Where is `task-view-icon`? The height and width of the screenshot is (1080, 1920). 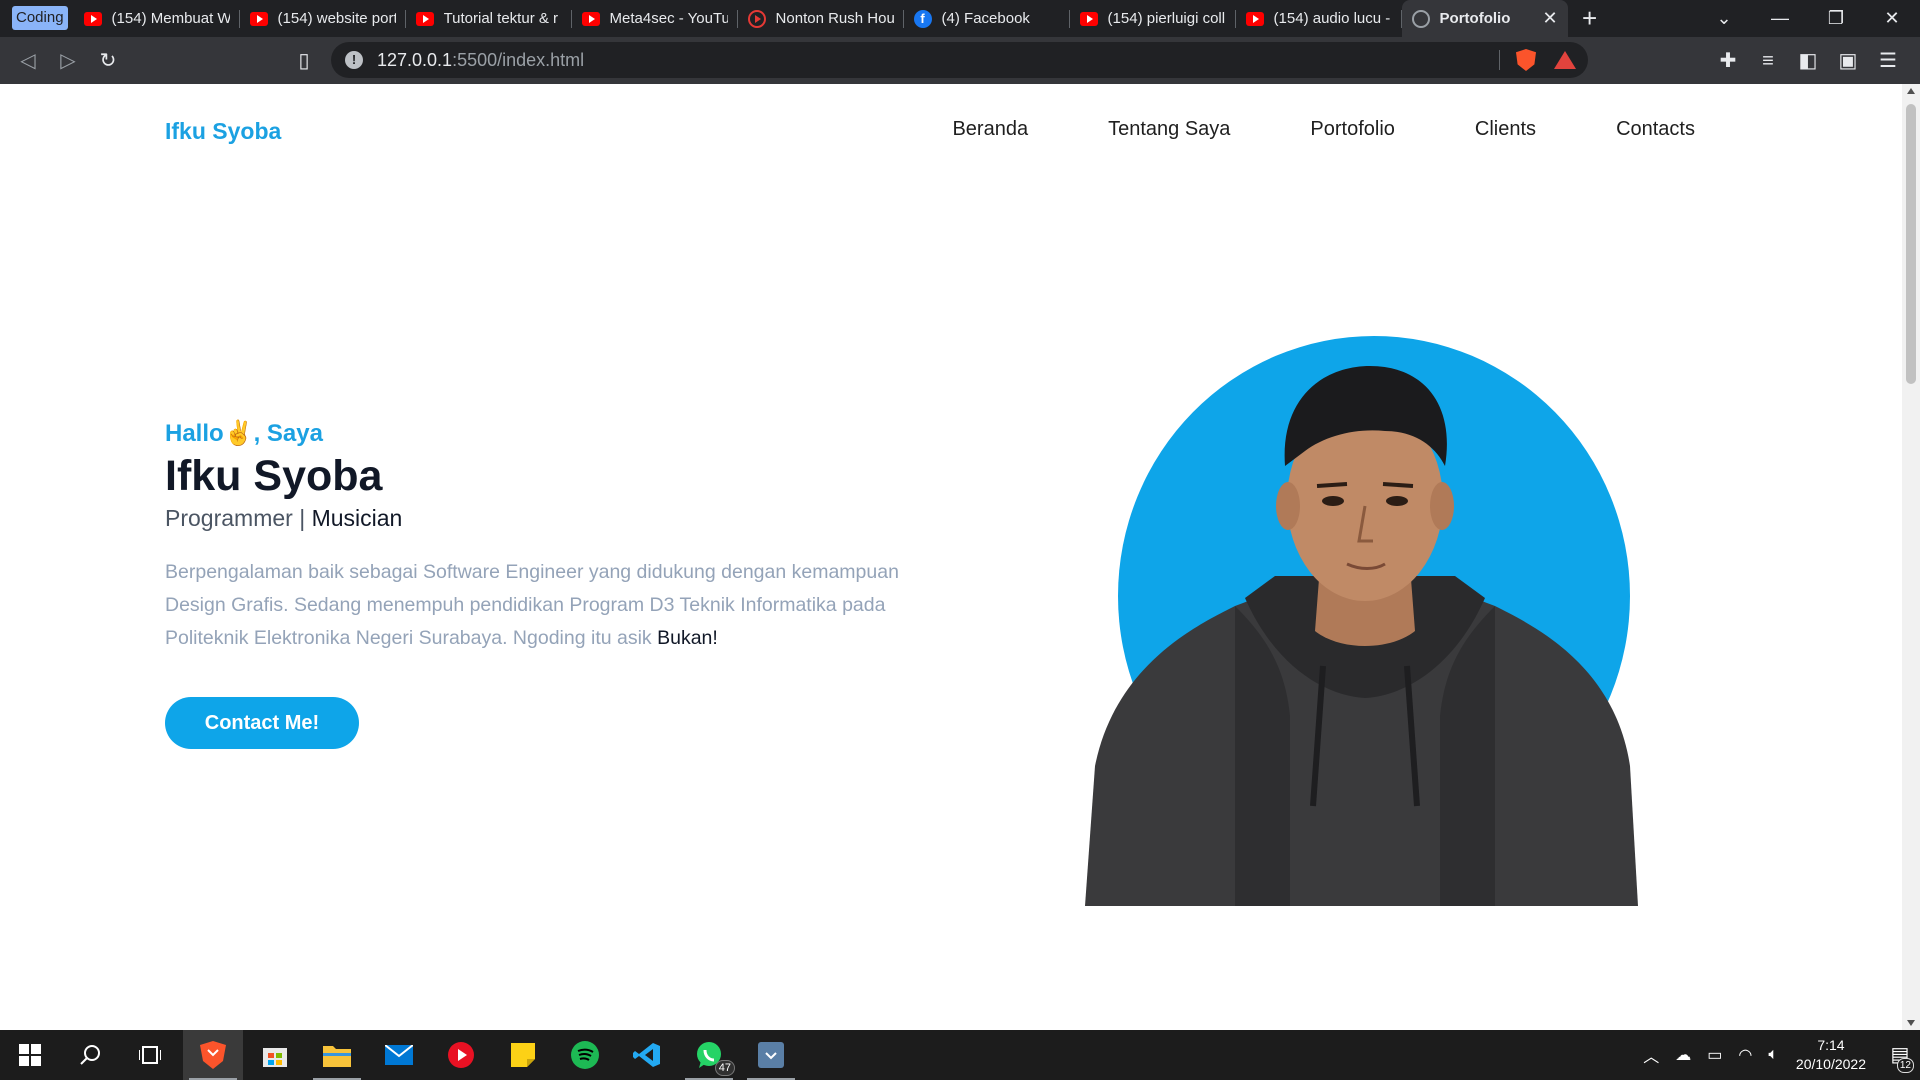
task-view-icon is located at coordinates (150, 1055).